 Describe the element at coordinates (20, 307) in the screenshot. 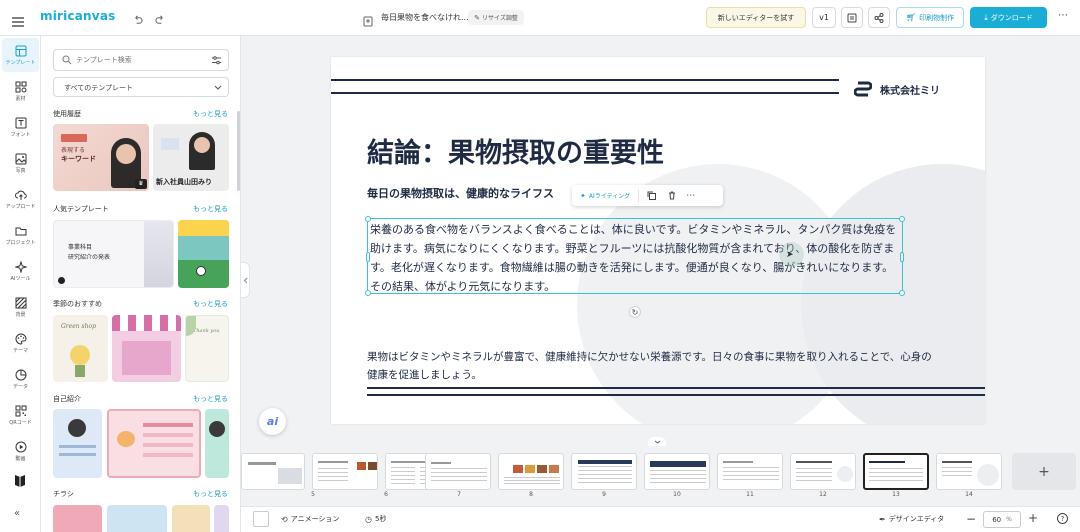

I see `rail-item-background: 背景` at that location.